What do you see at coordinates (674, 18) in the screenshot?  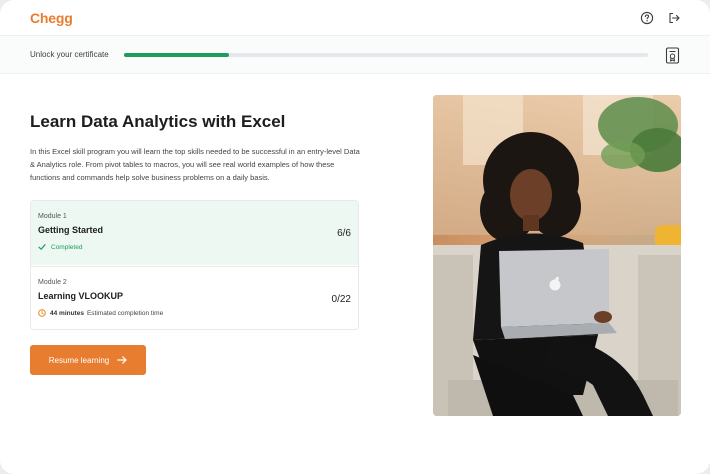 I see `logout-icon` at bounding box center [674, 18].